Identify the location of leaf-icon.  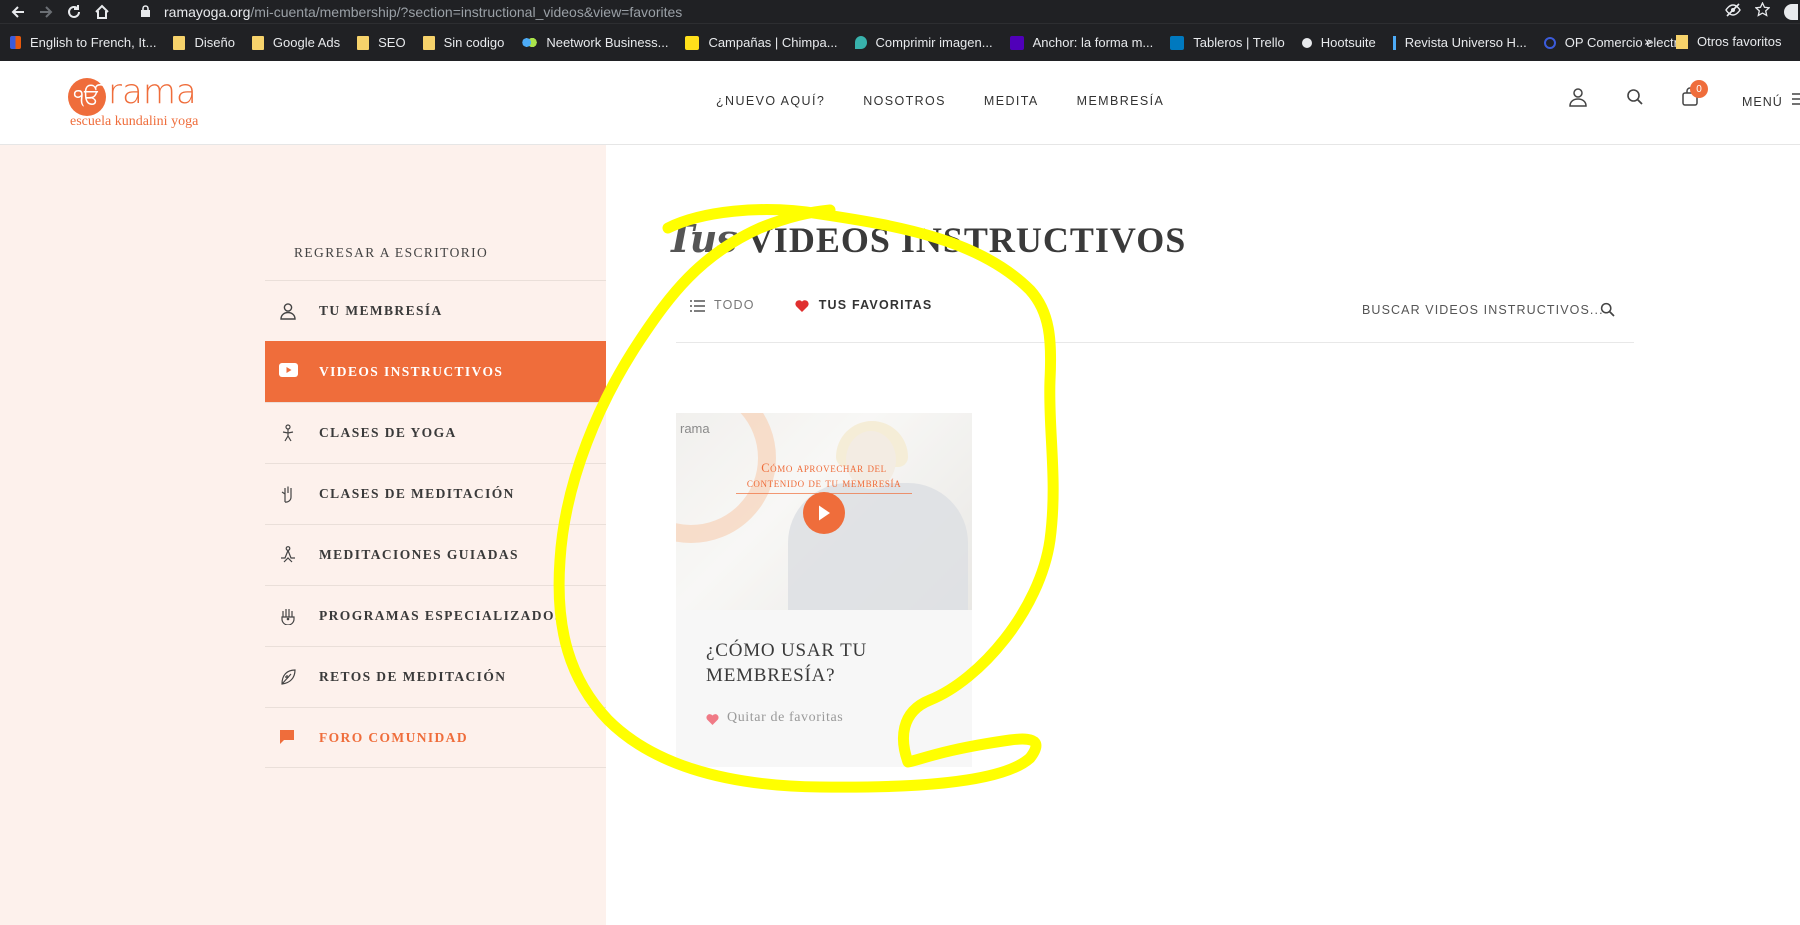
(288, 677).